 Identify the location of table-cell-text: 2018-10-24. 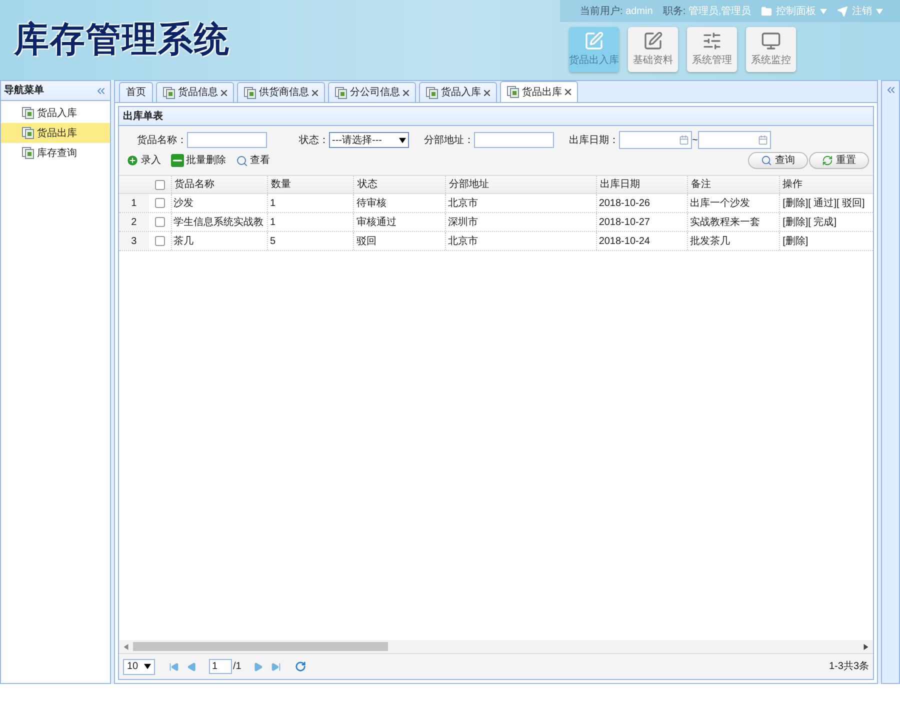
(624, 241).